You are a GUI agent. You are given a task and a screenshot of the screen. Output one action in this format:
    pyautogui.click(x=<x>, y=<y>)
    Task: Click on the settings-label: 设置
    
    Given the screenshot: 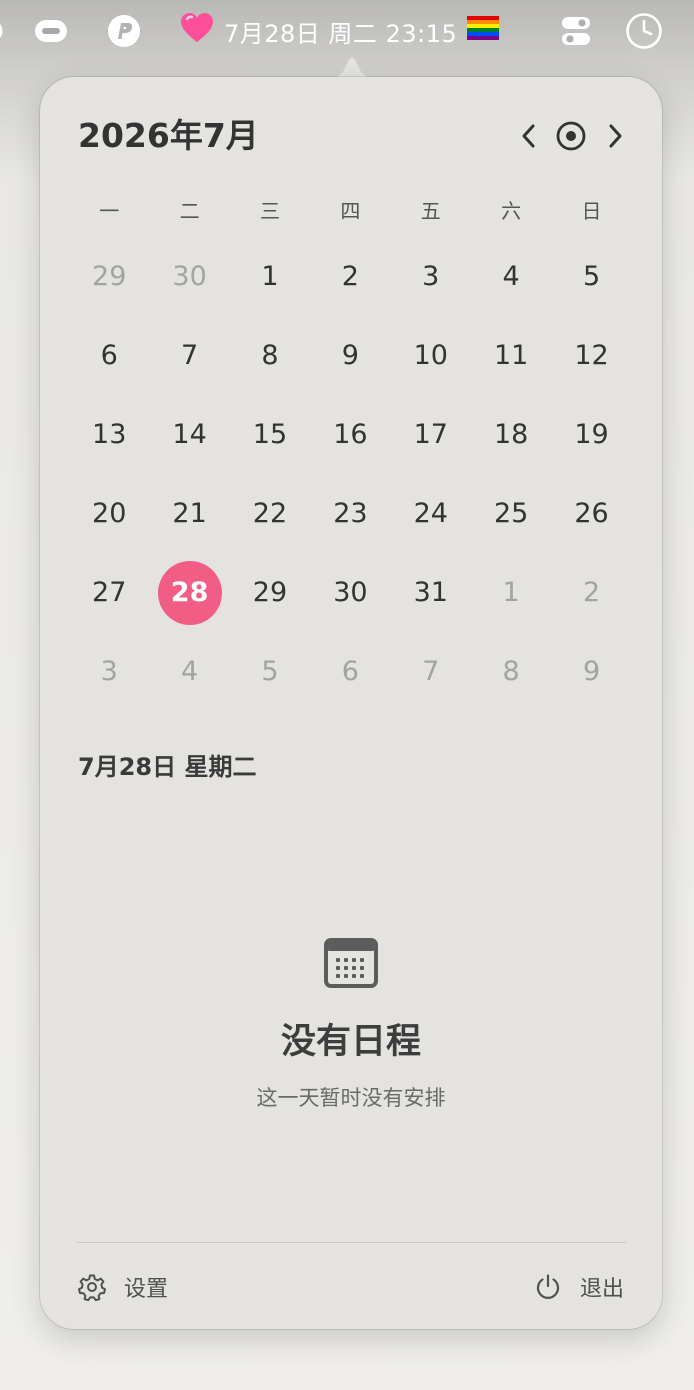 What is the action you would take?
    pyautogui.click(x=146, y=1289)
    